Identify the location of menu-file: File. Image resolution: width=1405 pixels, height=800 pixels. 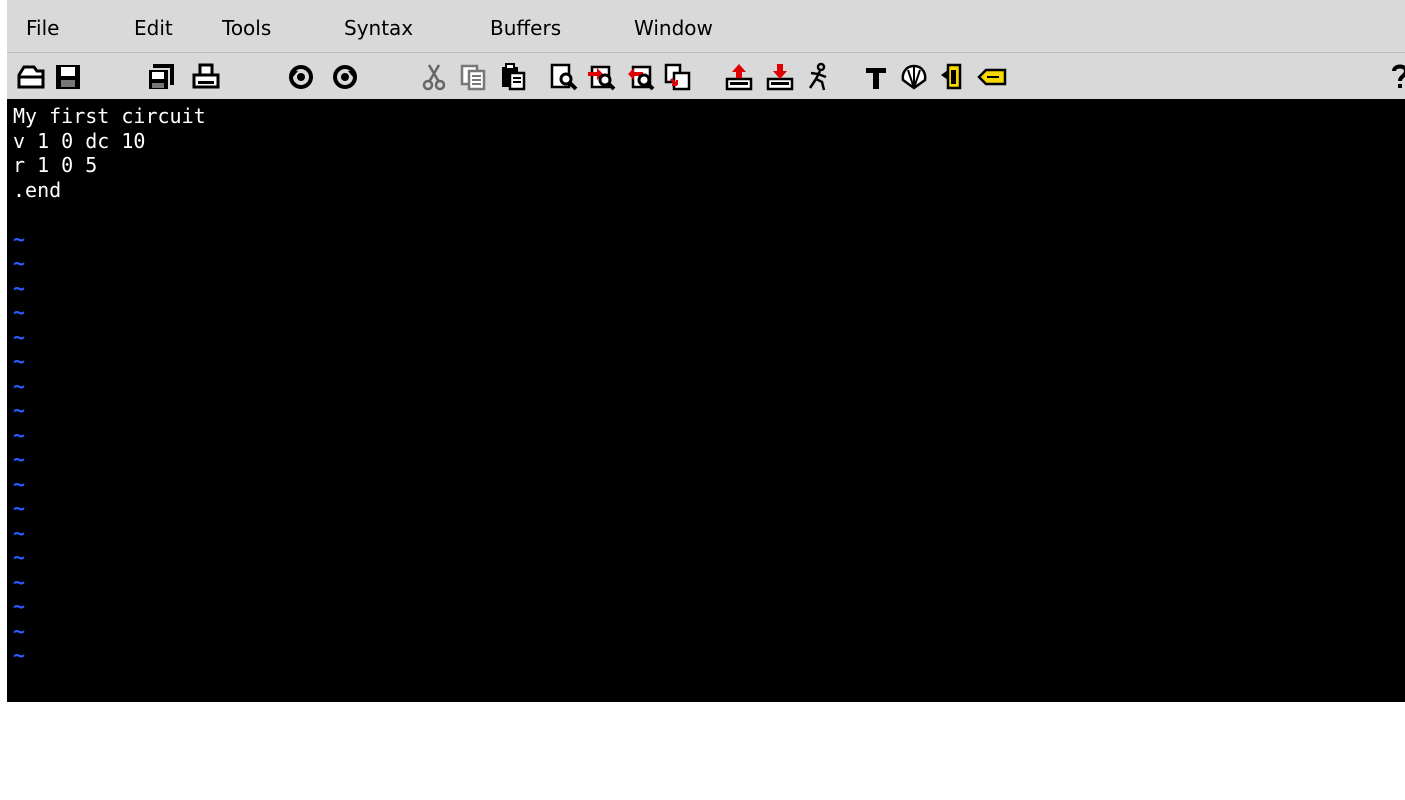
(42, 28).